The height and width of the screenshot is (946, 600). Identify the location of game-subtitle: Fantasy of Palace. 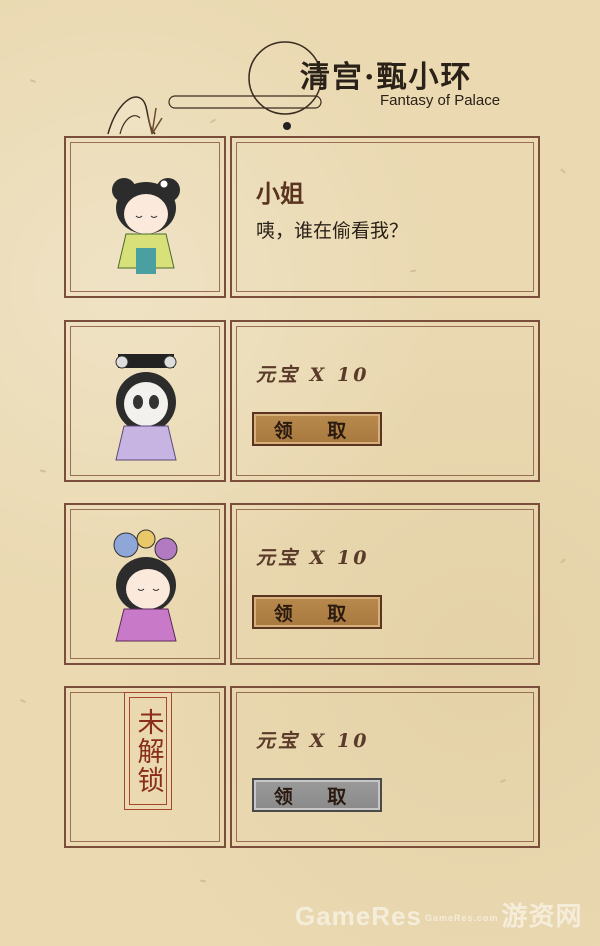
(440, 100).